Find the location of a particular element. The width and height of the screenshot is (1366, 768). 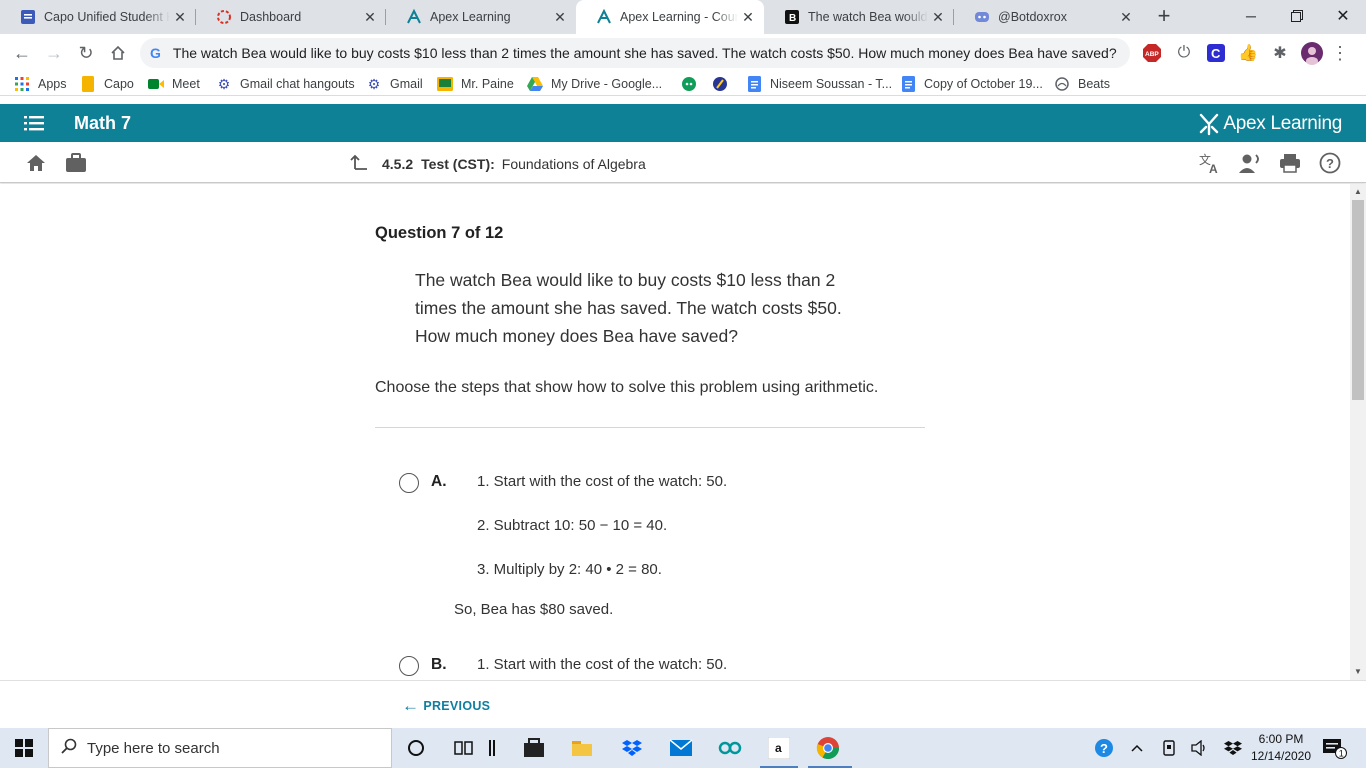

store-icon is located at coordinates (534, 748).